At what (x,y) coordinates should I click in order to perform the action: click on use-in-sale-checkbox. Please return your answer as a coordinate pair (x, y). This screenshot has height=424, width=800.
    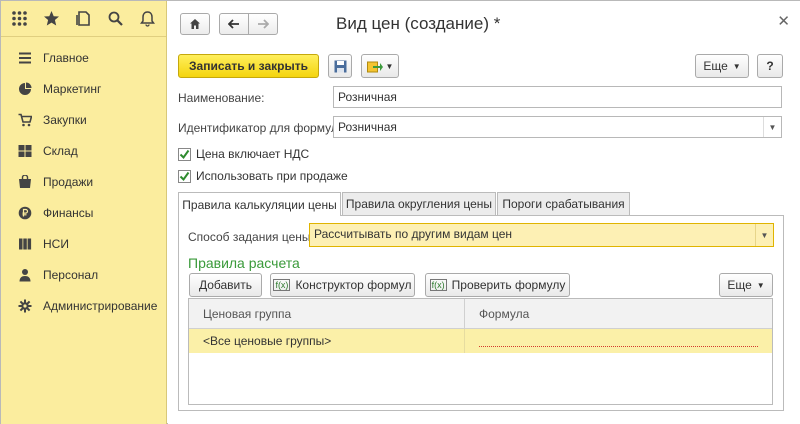
    Looking at the image, I should click on (184, 176).